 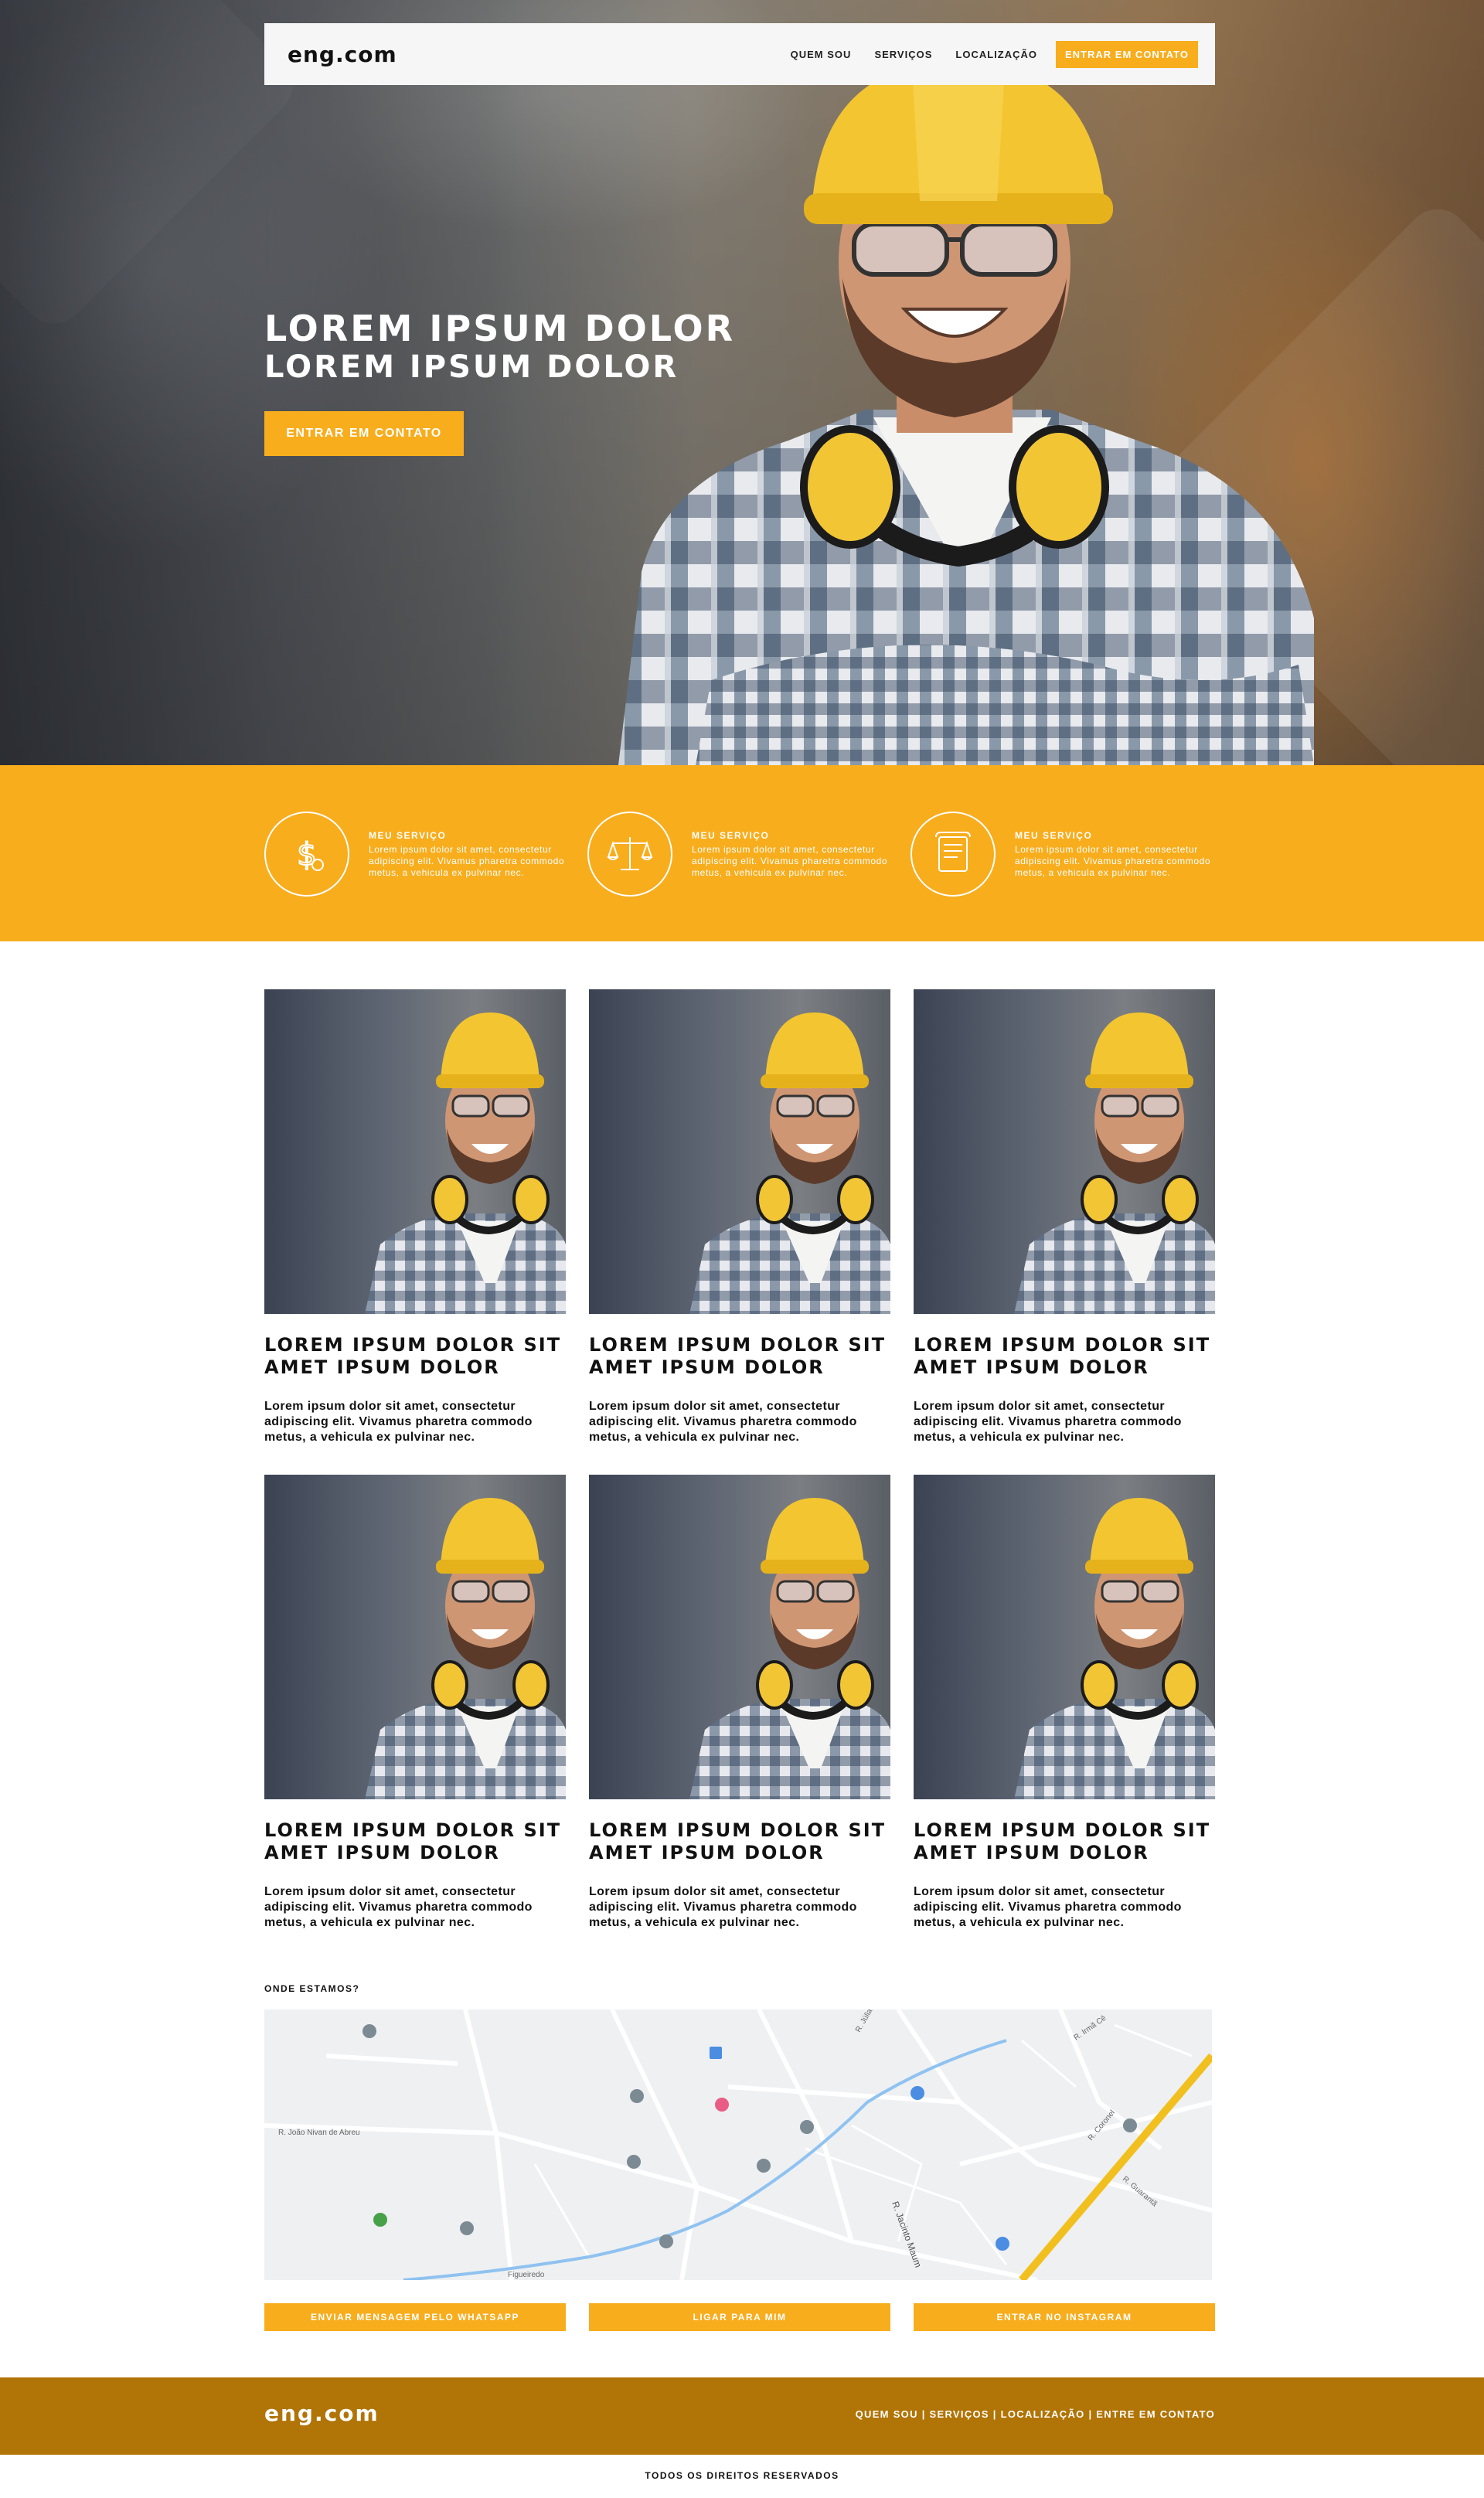 I want to click on hero-contact-button: ENTRAR EM CONTATO, so click(x=364, y=433).